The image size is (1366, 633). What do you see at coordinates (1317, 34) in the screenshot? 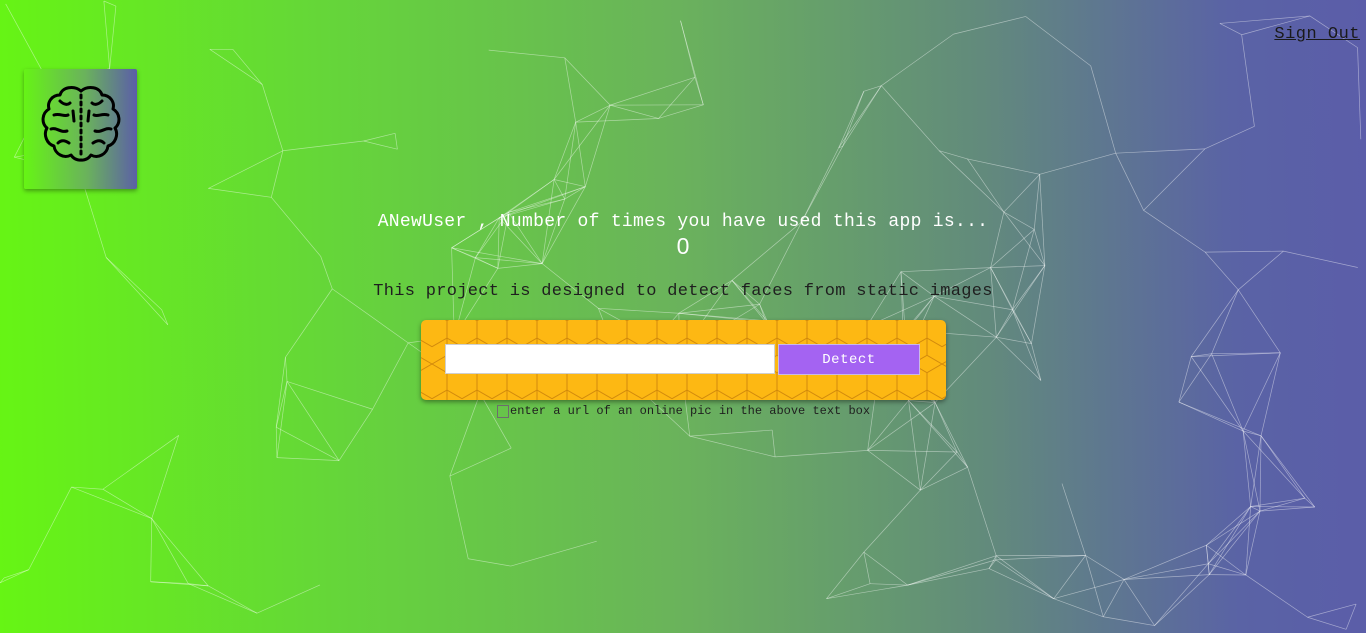
I see `sign-out-link: Sign Out` at bounding box center [1317, 34].